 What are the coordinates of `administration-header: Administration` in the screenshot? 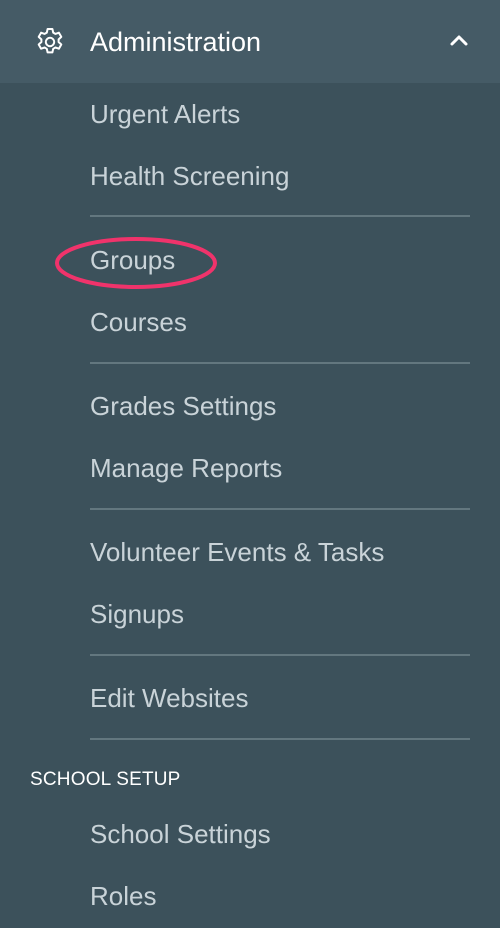 It's located at (250, 41).